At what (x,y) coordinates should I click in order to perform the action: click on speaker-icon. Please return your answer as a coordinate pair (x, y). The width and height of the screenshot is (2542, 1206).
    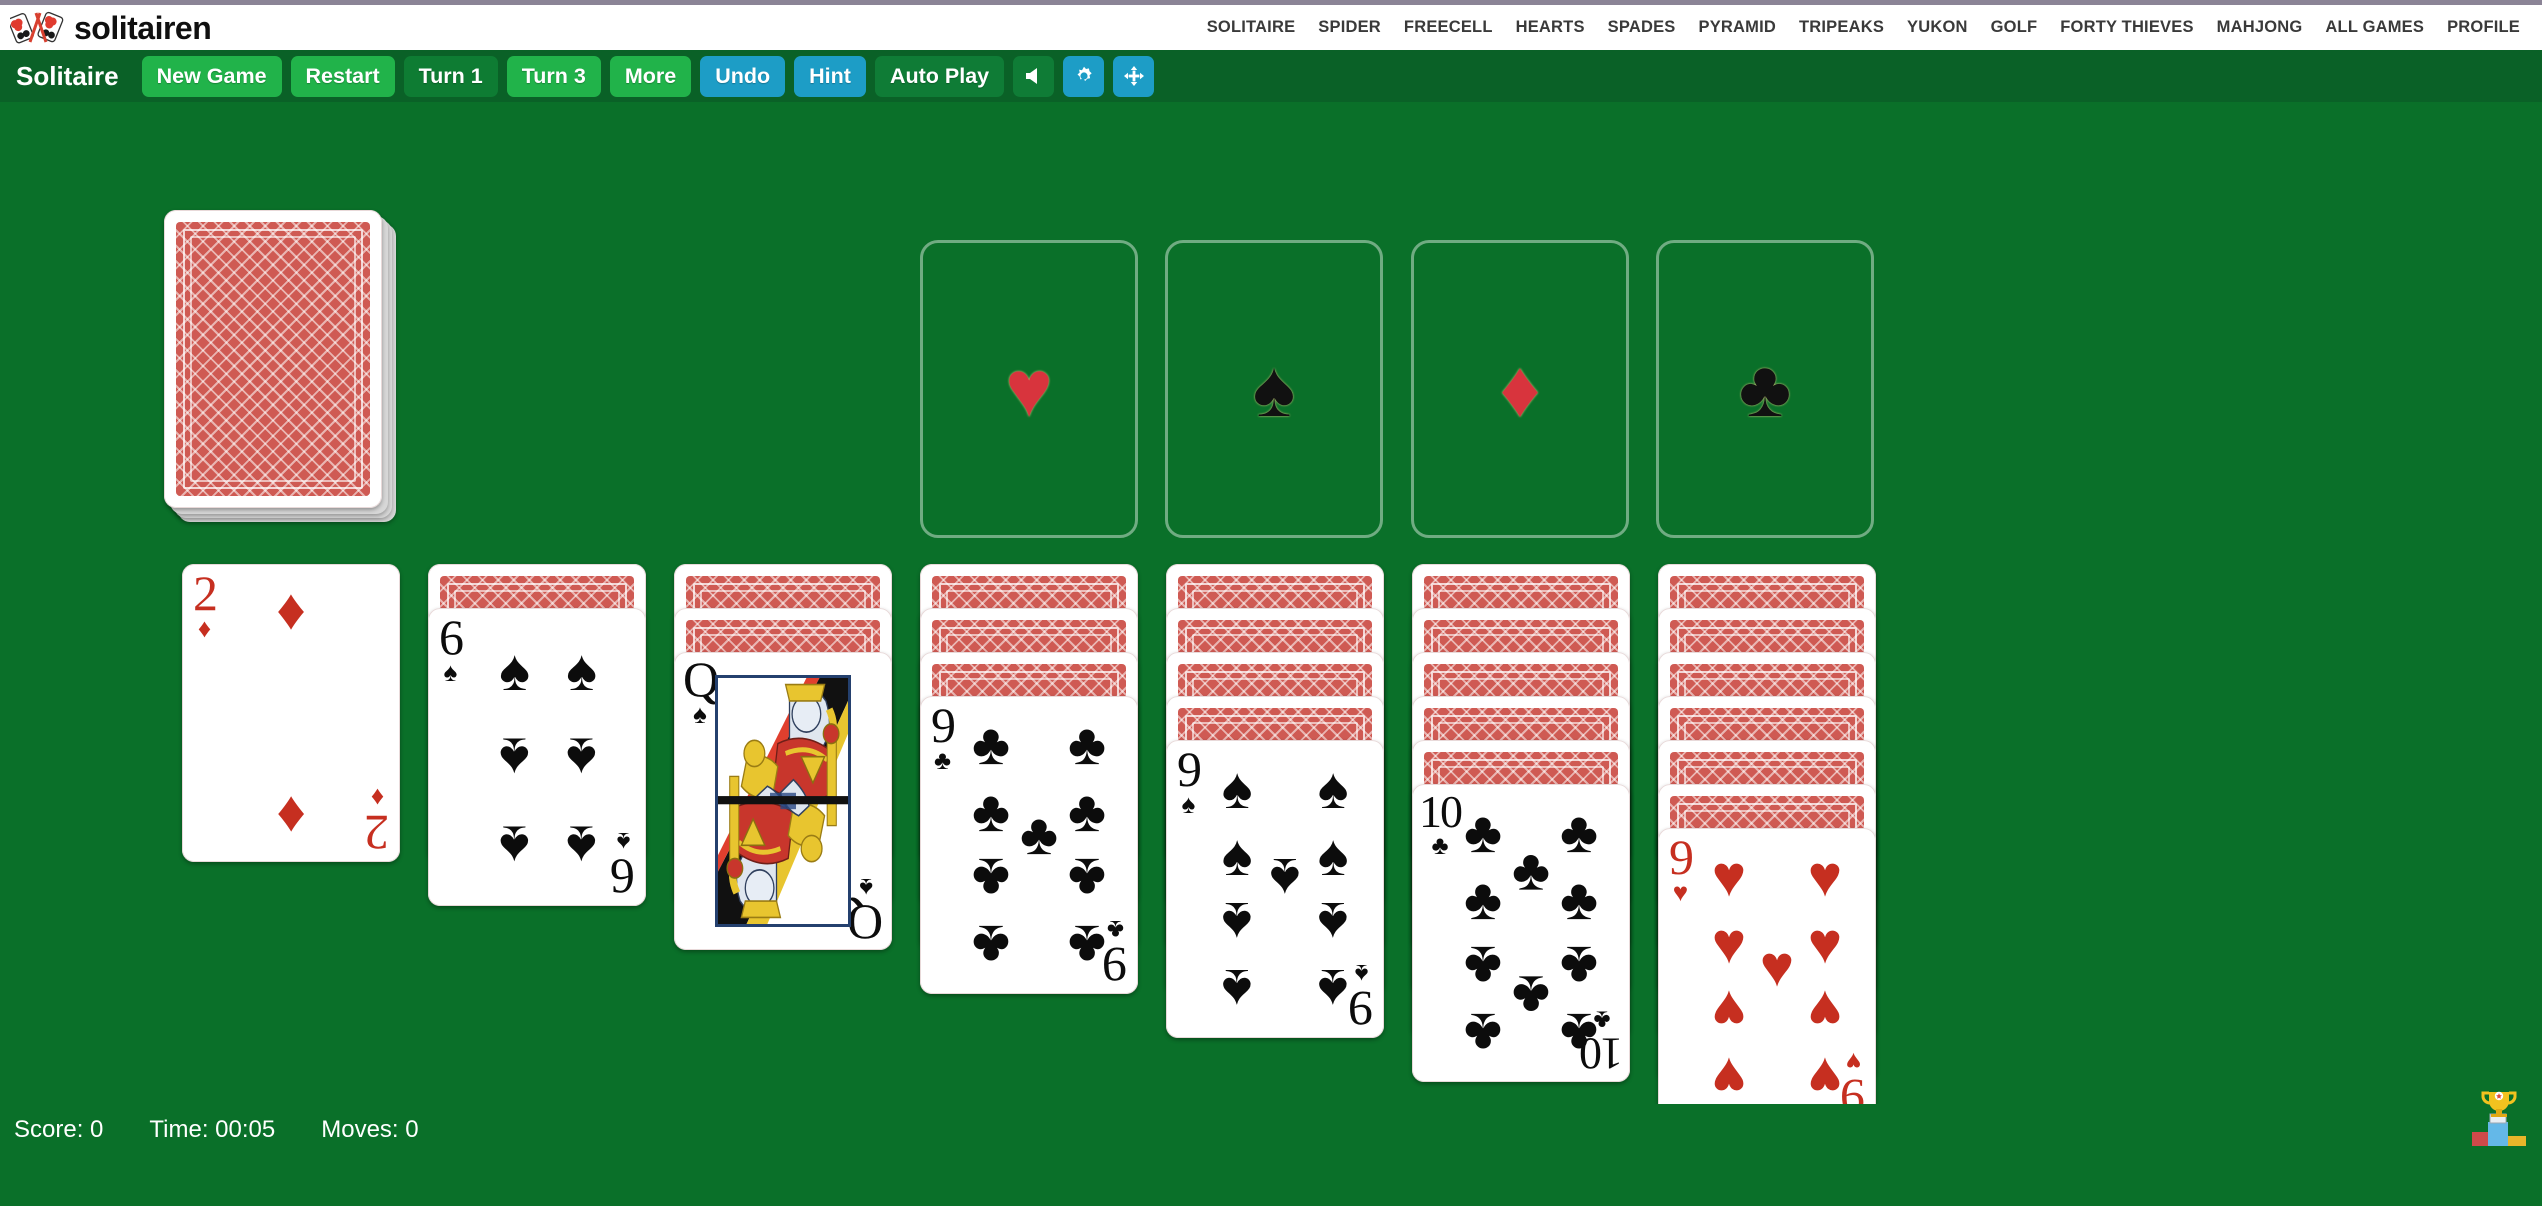
    Looking at the image, I should click on (1034, 76).